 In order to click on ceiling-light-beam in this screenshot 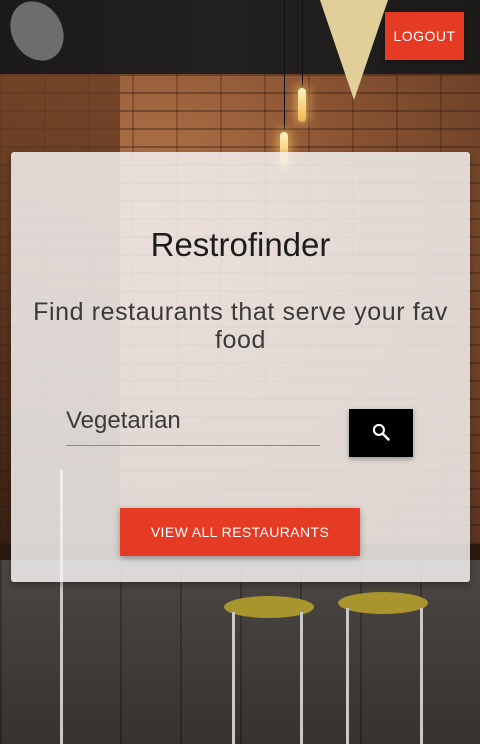, I will do `click(354, 50)`.